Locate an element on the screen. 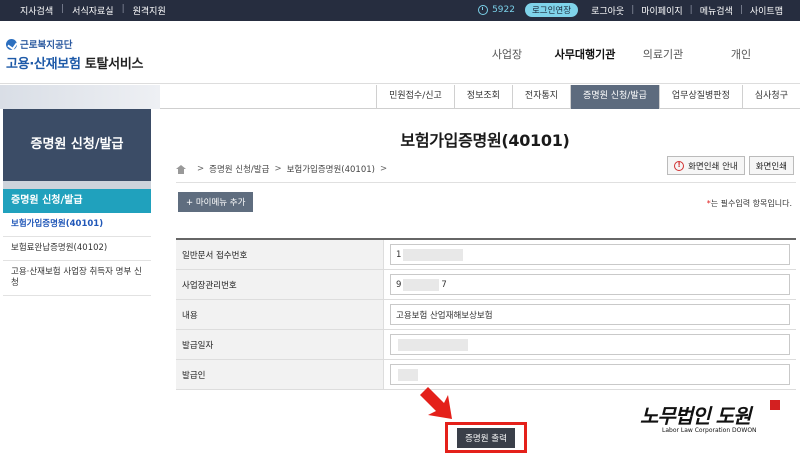  form-cell: 9 7 is located at coordinates (590, 284).